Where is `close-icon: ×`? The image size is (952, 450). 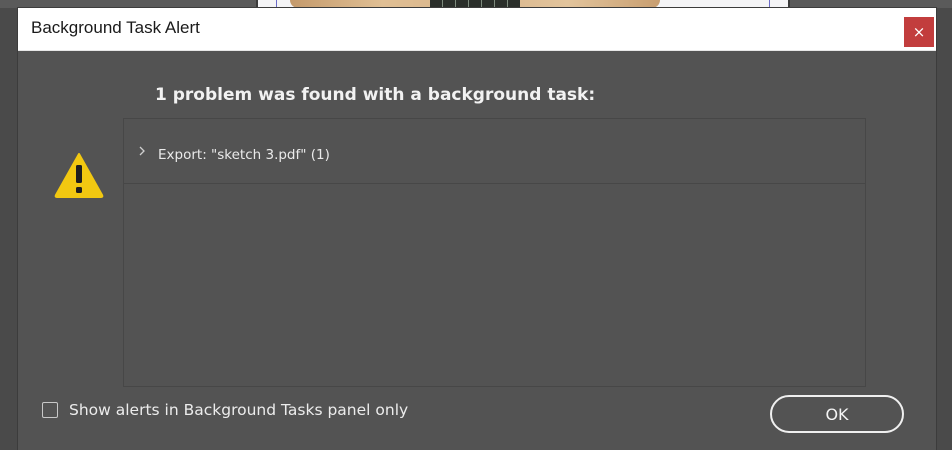 close-icon: × is located at coordinates (919, 32).